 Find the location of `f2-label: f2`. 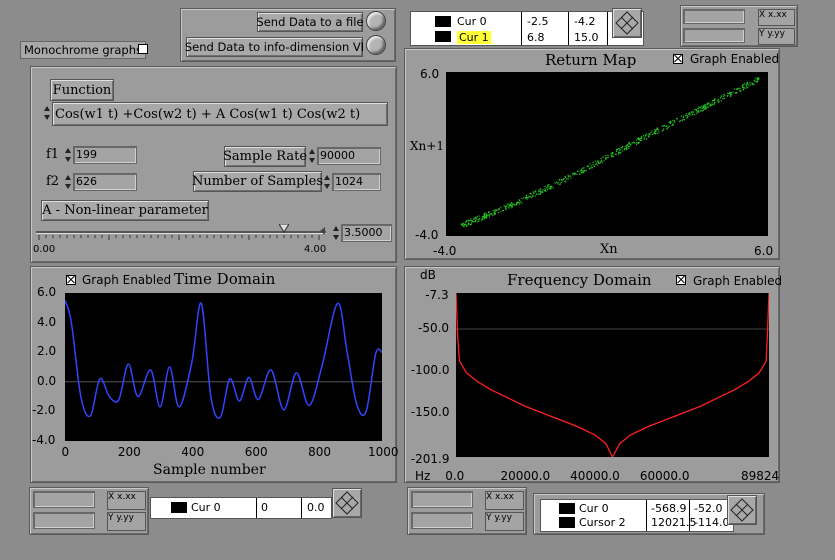

f2-label: f2 is located at coordinates (53, 181).